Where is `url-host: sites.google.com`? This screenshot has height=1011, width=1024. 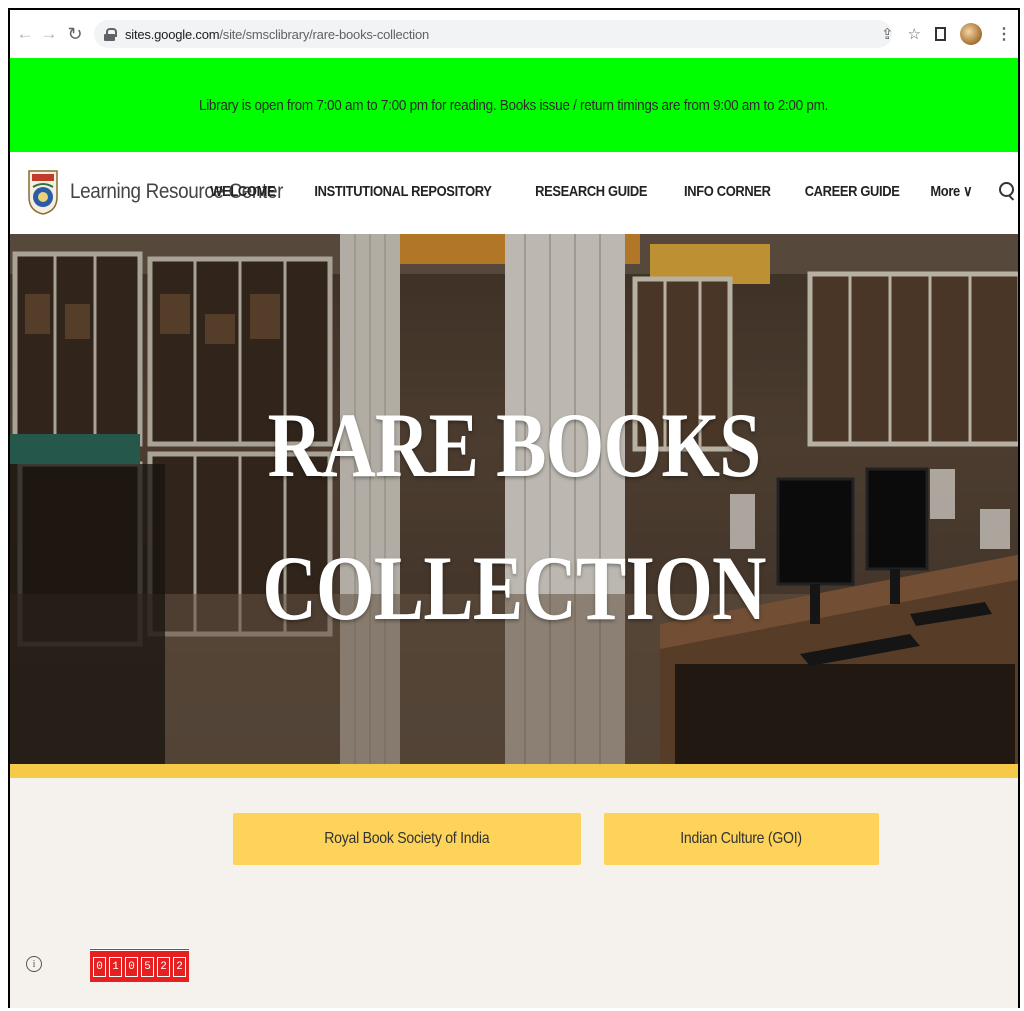 url-host: sites.google.com is located at coordinates (172, 34).